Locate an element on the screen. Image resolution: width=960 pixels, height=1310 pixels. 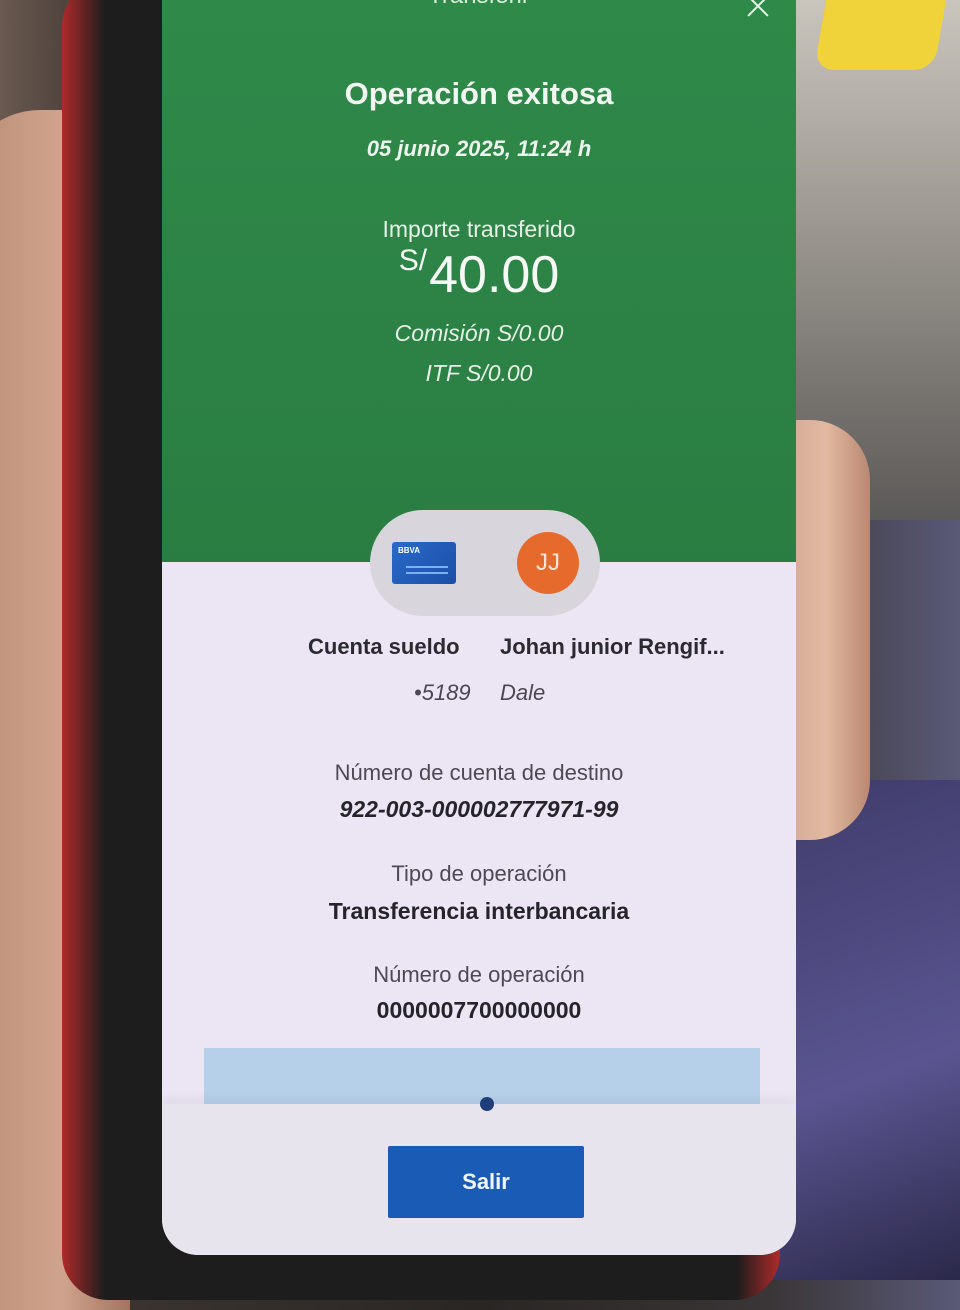
operation-type-label: Tipo de operación is located at coordinates (479, 873).